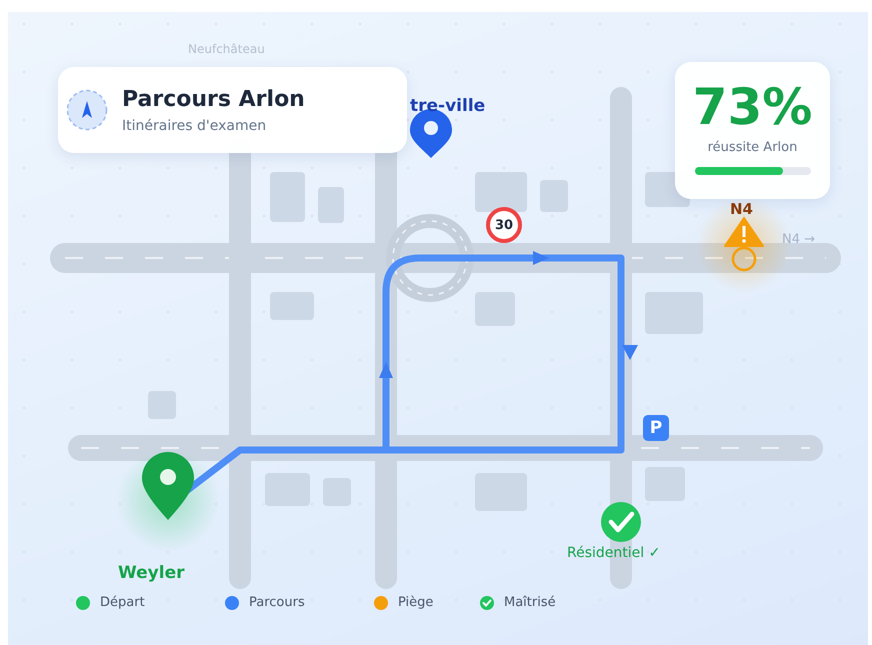 The width and height of the screenshot is (872, 645). What do you see at coordinates (752, 107) in the screenshot?
I see `success-rate: 73%` at bounding box center [752, 107].